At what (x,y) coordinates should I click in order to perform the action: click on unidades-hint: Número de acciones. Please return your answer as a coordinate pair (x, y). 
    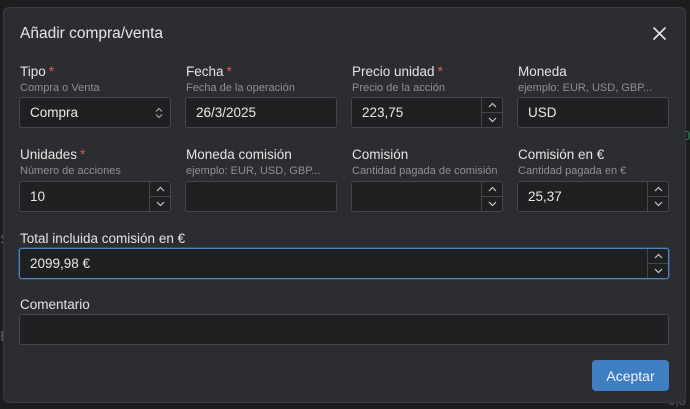
    Looking at the image, I should click on (70, 171).